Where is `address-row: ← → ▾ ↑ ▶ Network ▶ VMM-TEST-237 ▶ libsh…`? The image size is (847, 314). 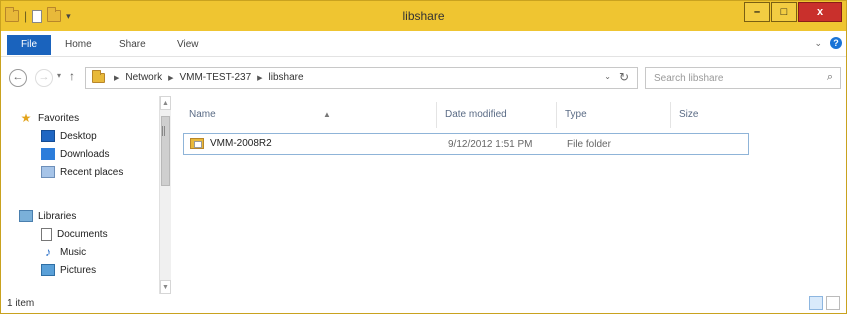
address-row: ← → ▾ ↑ ▶ Network ▶ VMM-TEST-237 ▶ libsh… is located at coordinates (423, 76).